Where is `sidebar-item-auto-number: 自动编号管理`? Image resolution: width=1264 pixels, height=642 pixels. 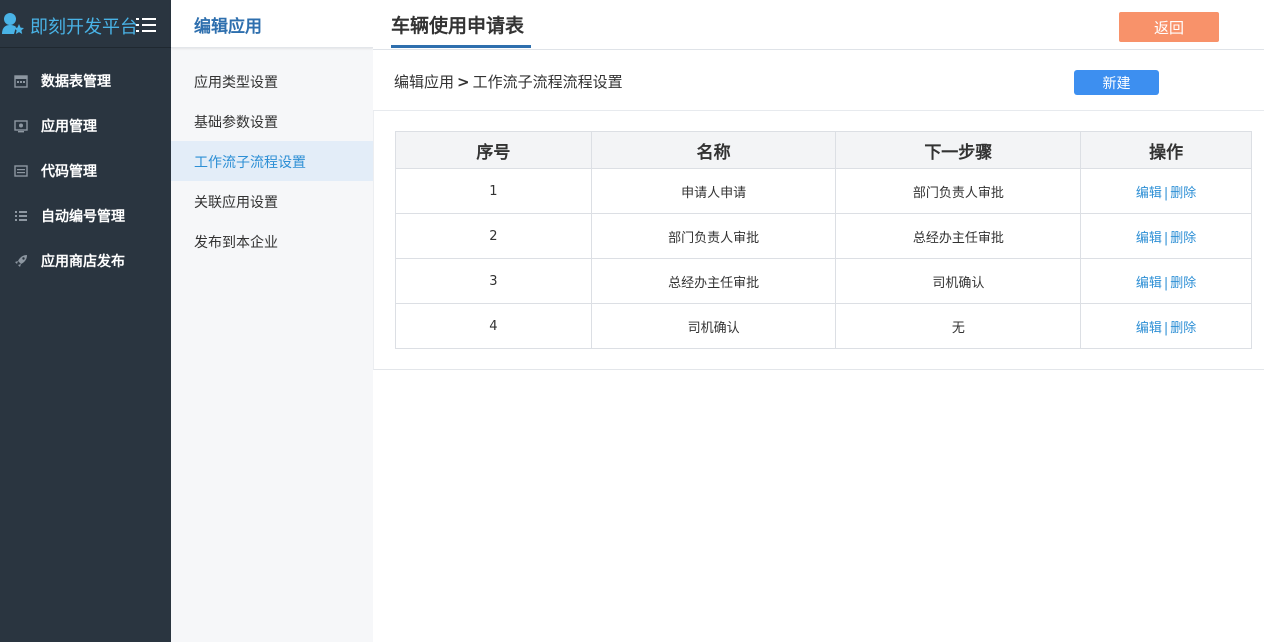 sidebar-item-auto-number: 自动编号管理 is located at coordinates (85, 215).